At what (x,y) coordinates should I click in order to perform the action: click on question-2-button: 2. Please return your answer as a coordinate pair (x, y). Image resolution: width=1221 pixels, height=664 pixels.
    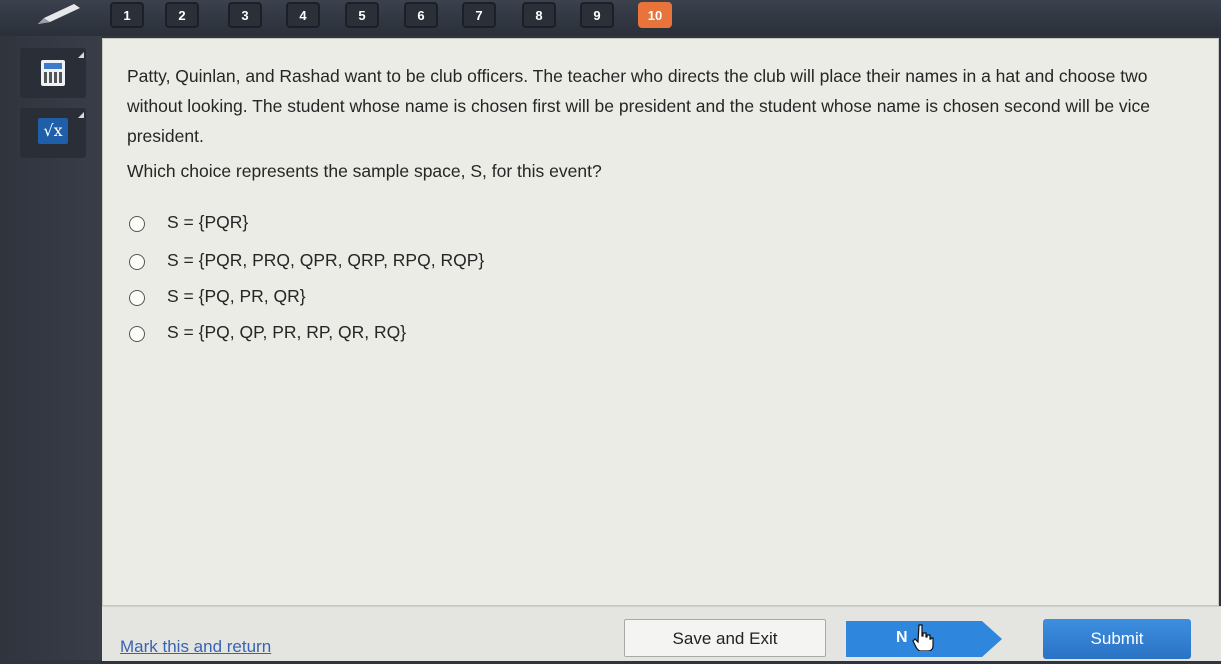
    Looking at the image, I should click on (182, 15).